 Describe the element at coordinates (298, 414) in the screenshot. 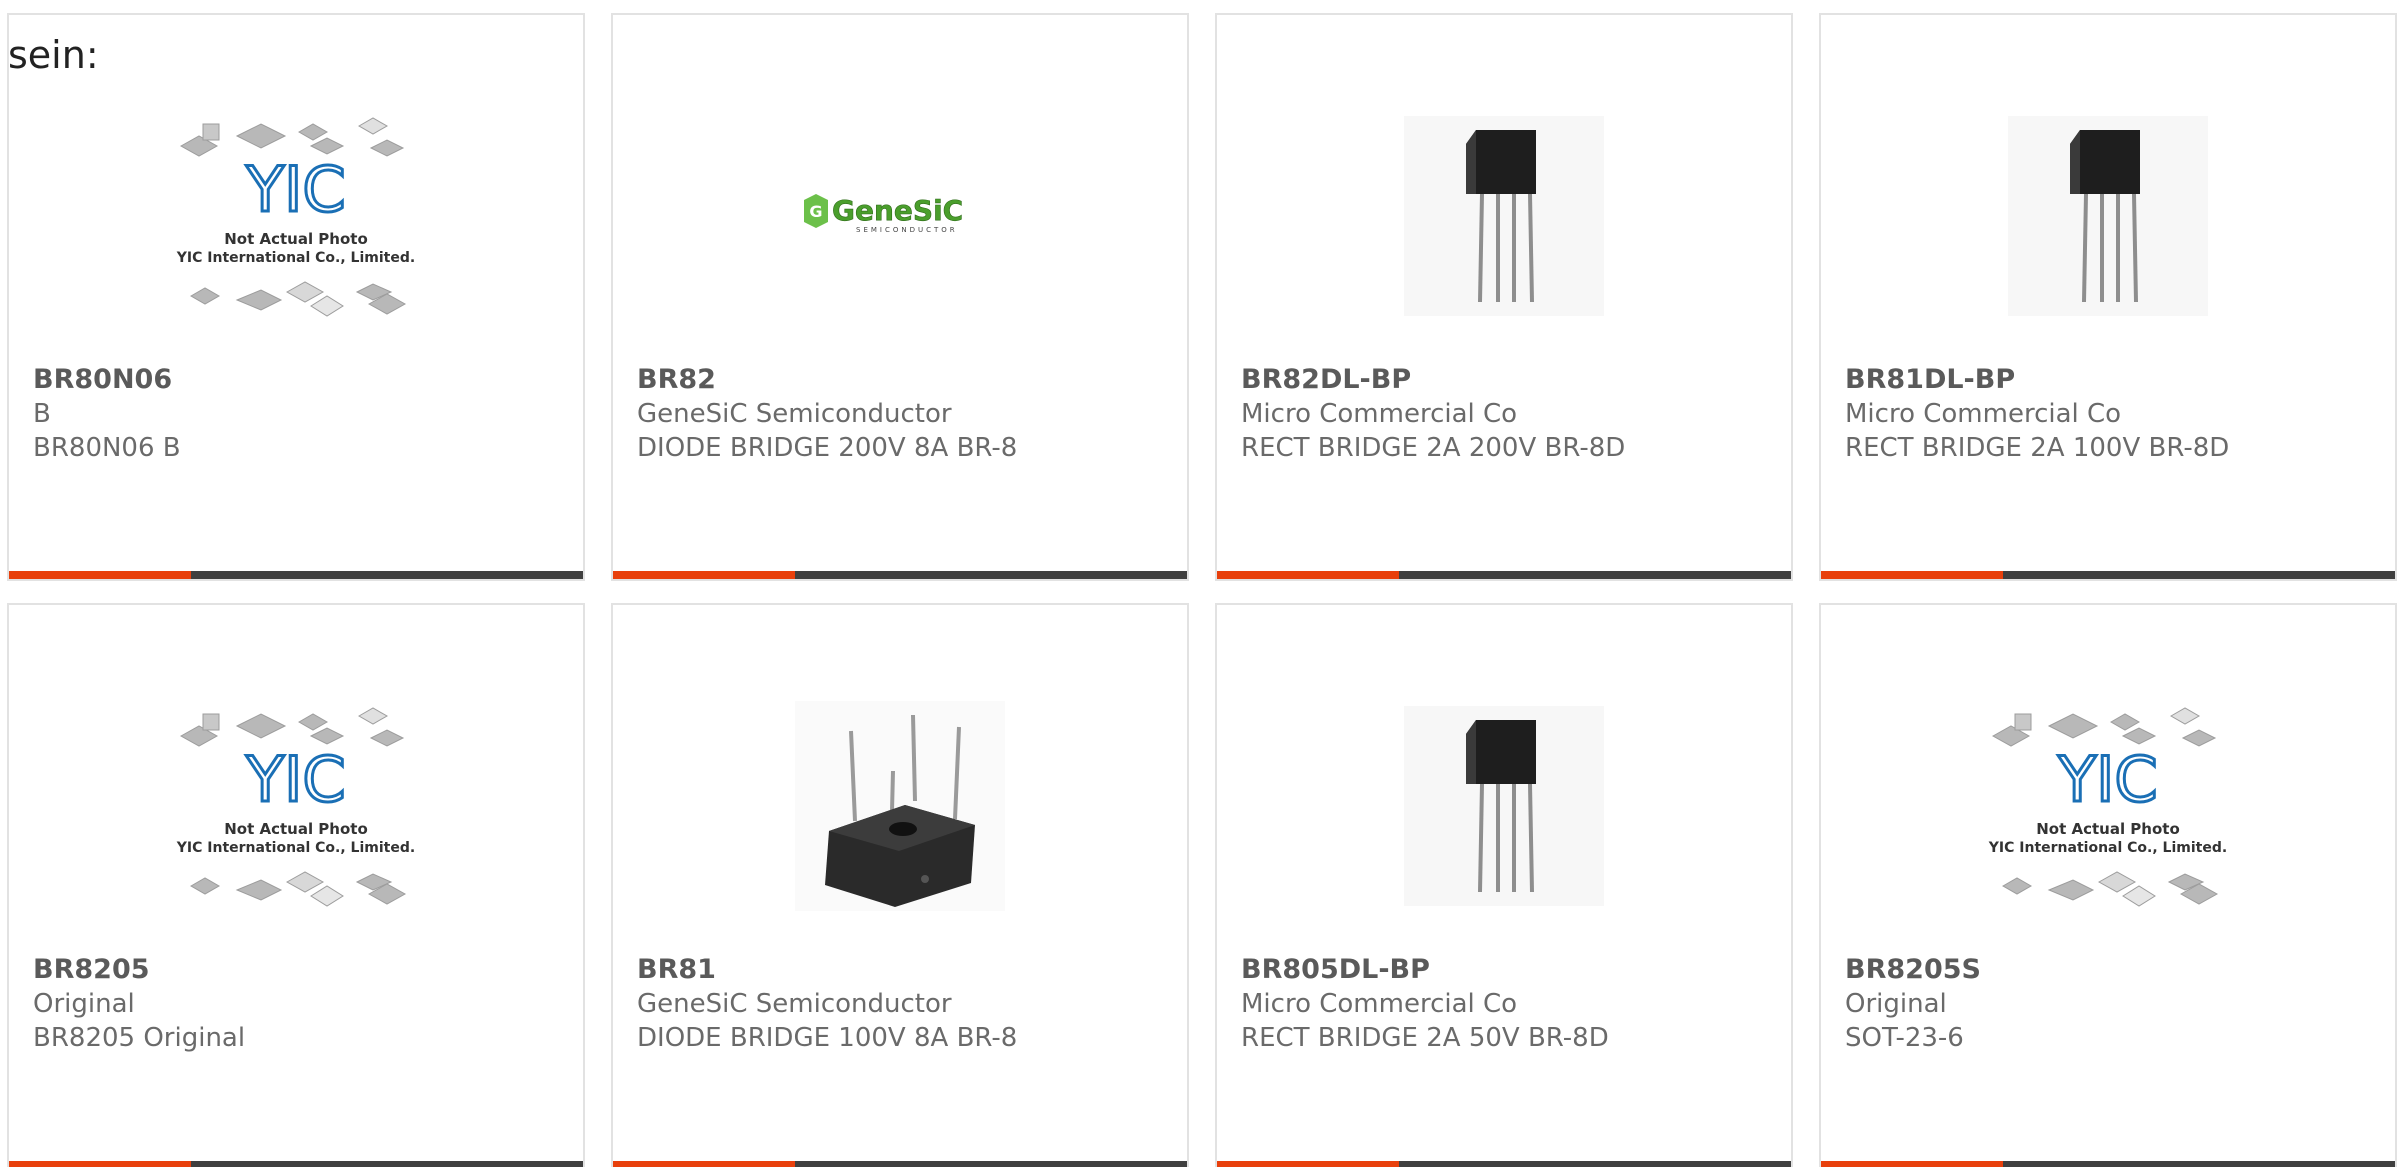

I see `product-info: BR80N06 B BR80N06 B` at that location.